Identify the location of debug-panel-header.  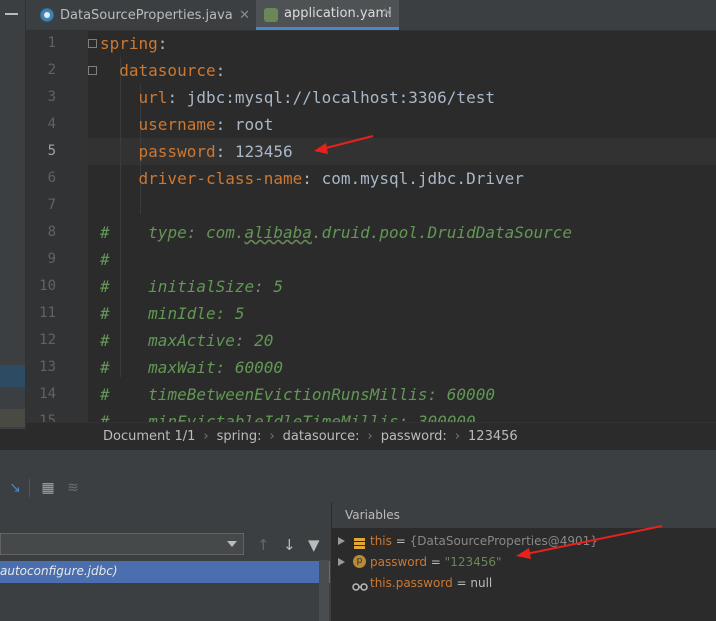
(358, 462).